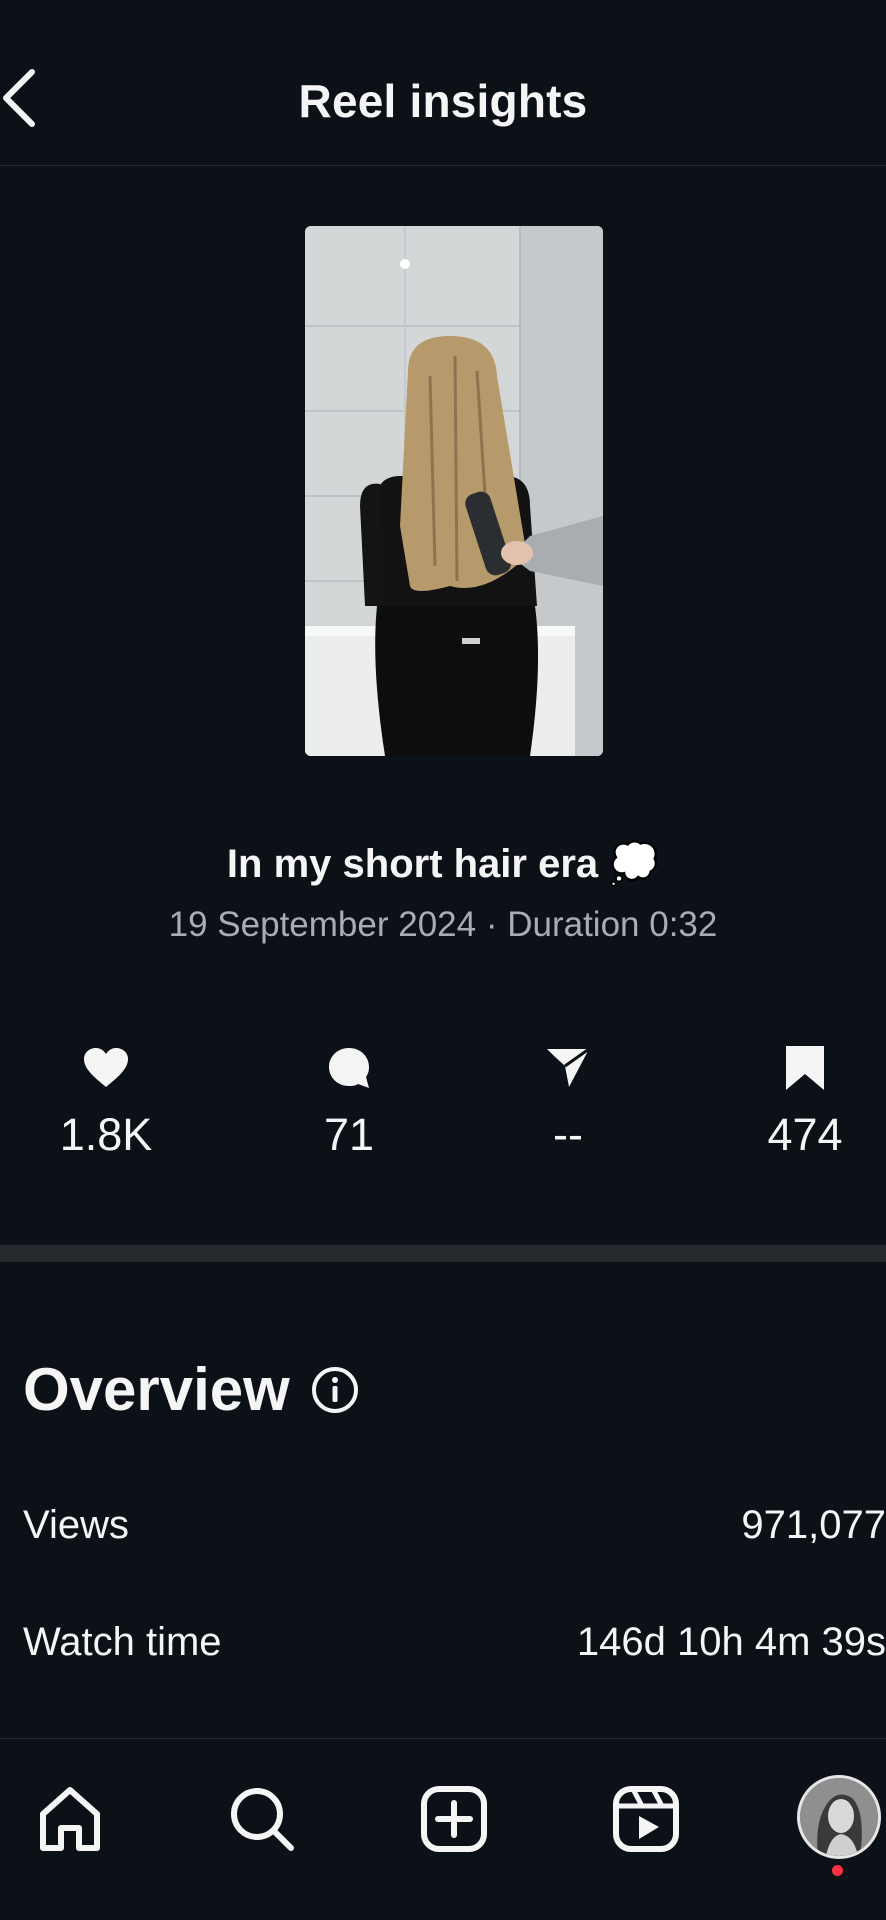 The image size is (886, 1920). What do you see at coordinates (156, 1389) in the screenshot?
I see `overview-heading: Overview` at bounding box center [156, 1389].